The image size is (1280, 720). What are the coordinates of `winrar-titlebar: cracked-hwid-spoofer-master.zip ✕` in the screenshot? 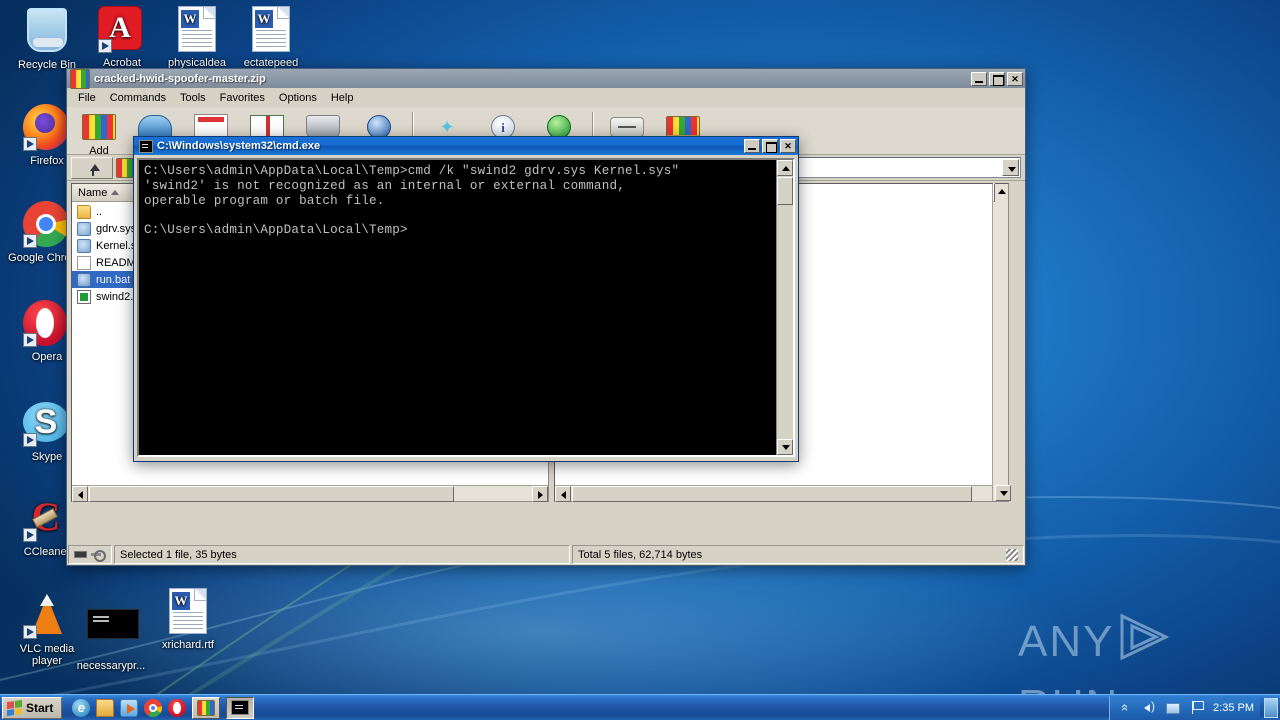 It's located at (546, 78).